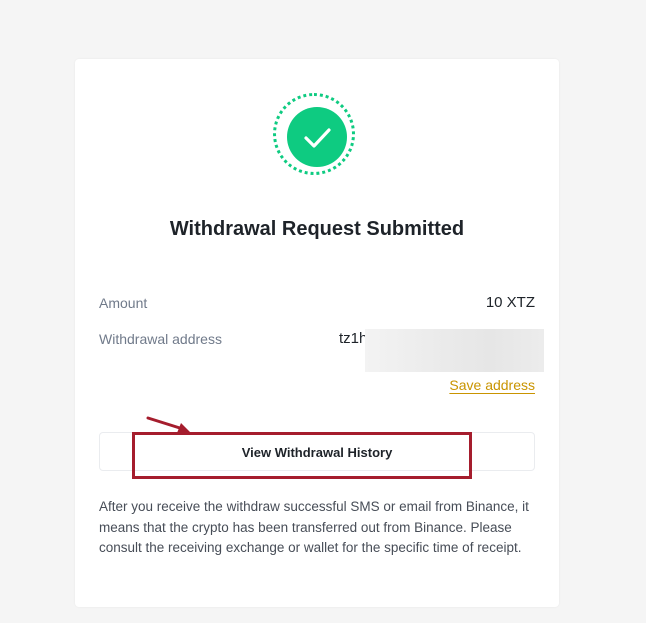 The width and height of the screenshot is (646, 623). What do you see at coordinates (454, 350) in the screenshot?
I see `address-redaction-blur` at bounding box center [454, 350].